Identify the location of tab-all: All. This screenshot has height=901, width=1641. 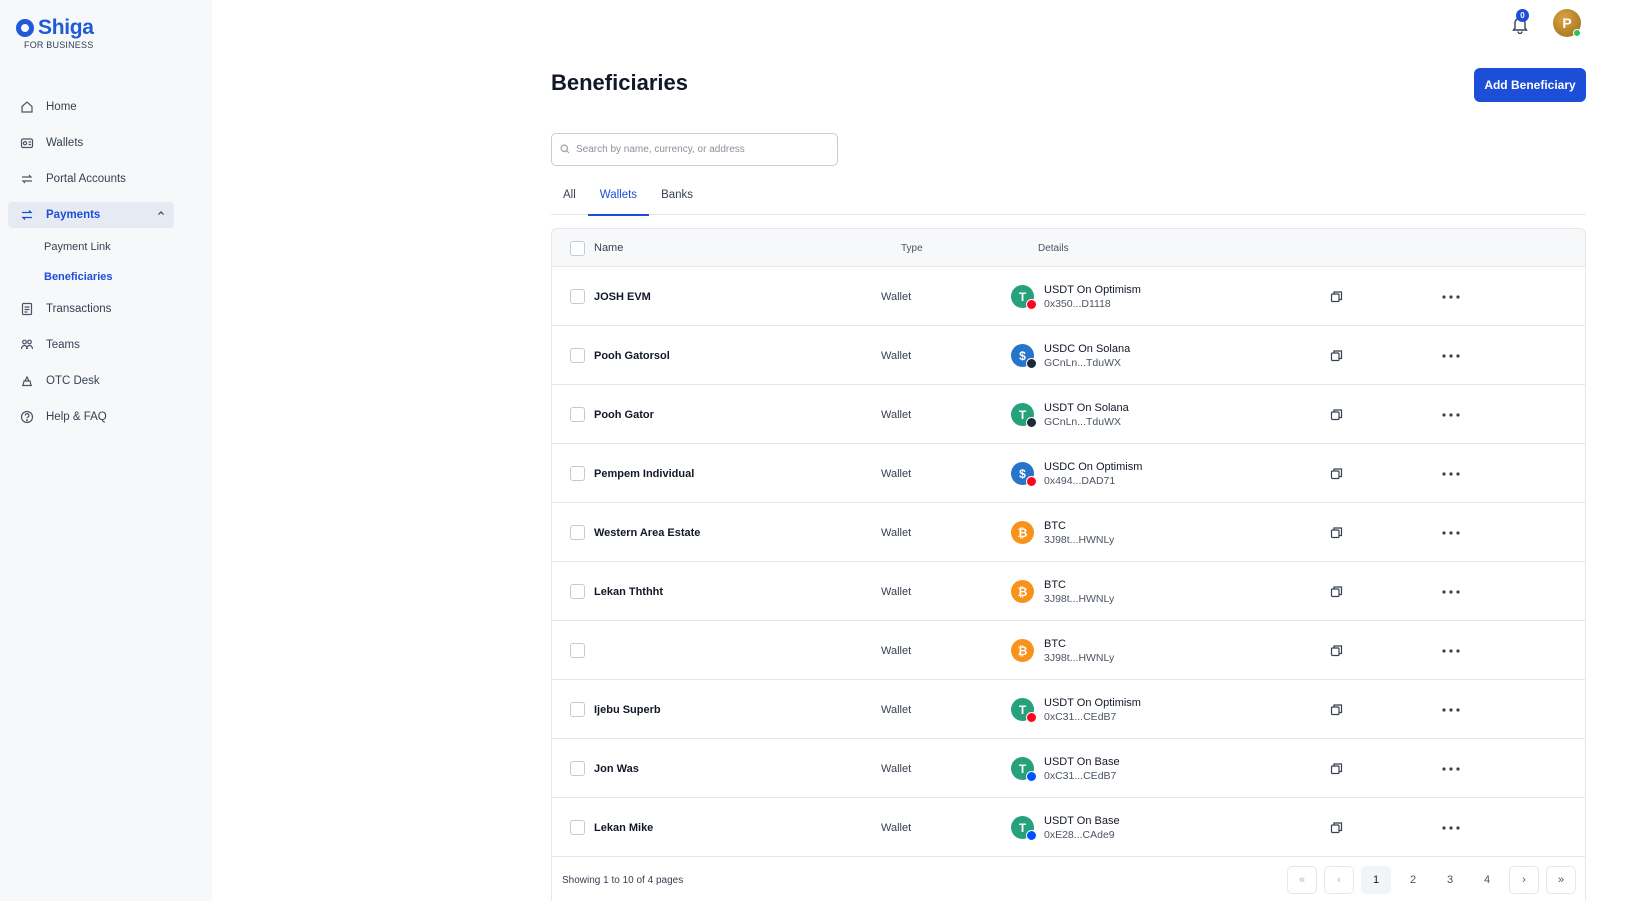
(569, 201).